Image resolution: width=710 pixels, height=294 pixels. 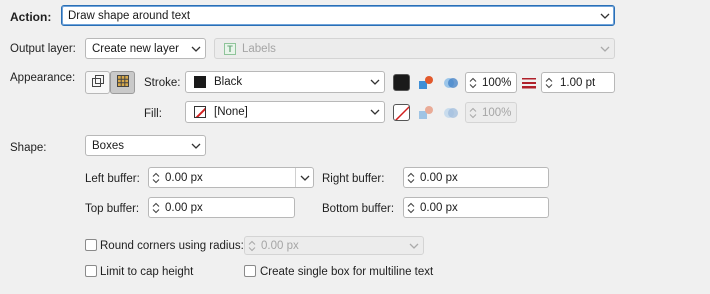 What do you see at coordinates (414, 48) in the screenshot?
I see `layer-select: T Labels` at bounding box center [414, 48].